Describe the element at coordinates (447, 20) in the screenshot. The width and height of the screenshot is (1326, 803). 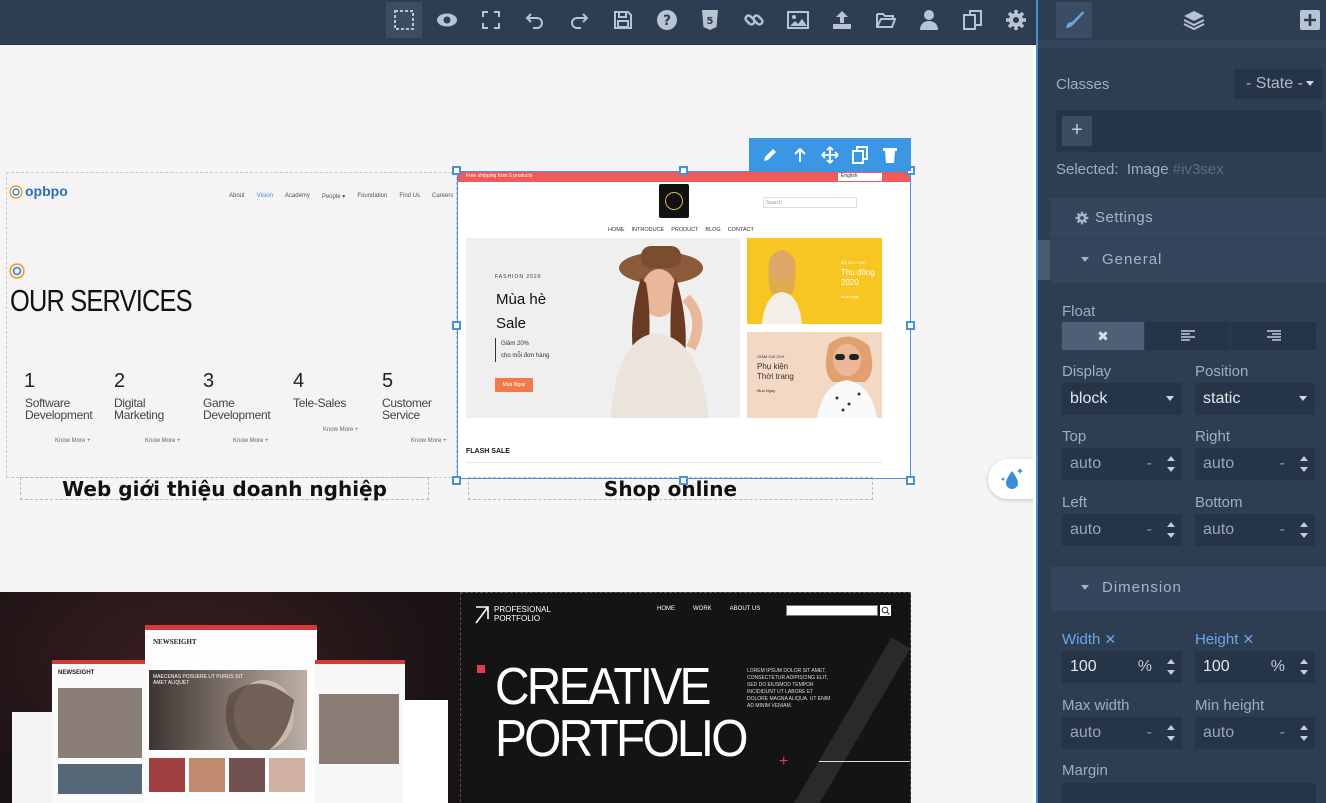
I see `eye-icon` at that location.